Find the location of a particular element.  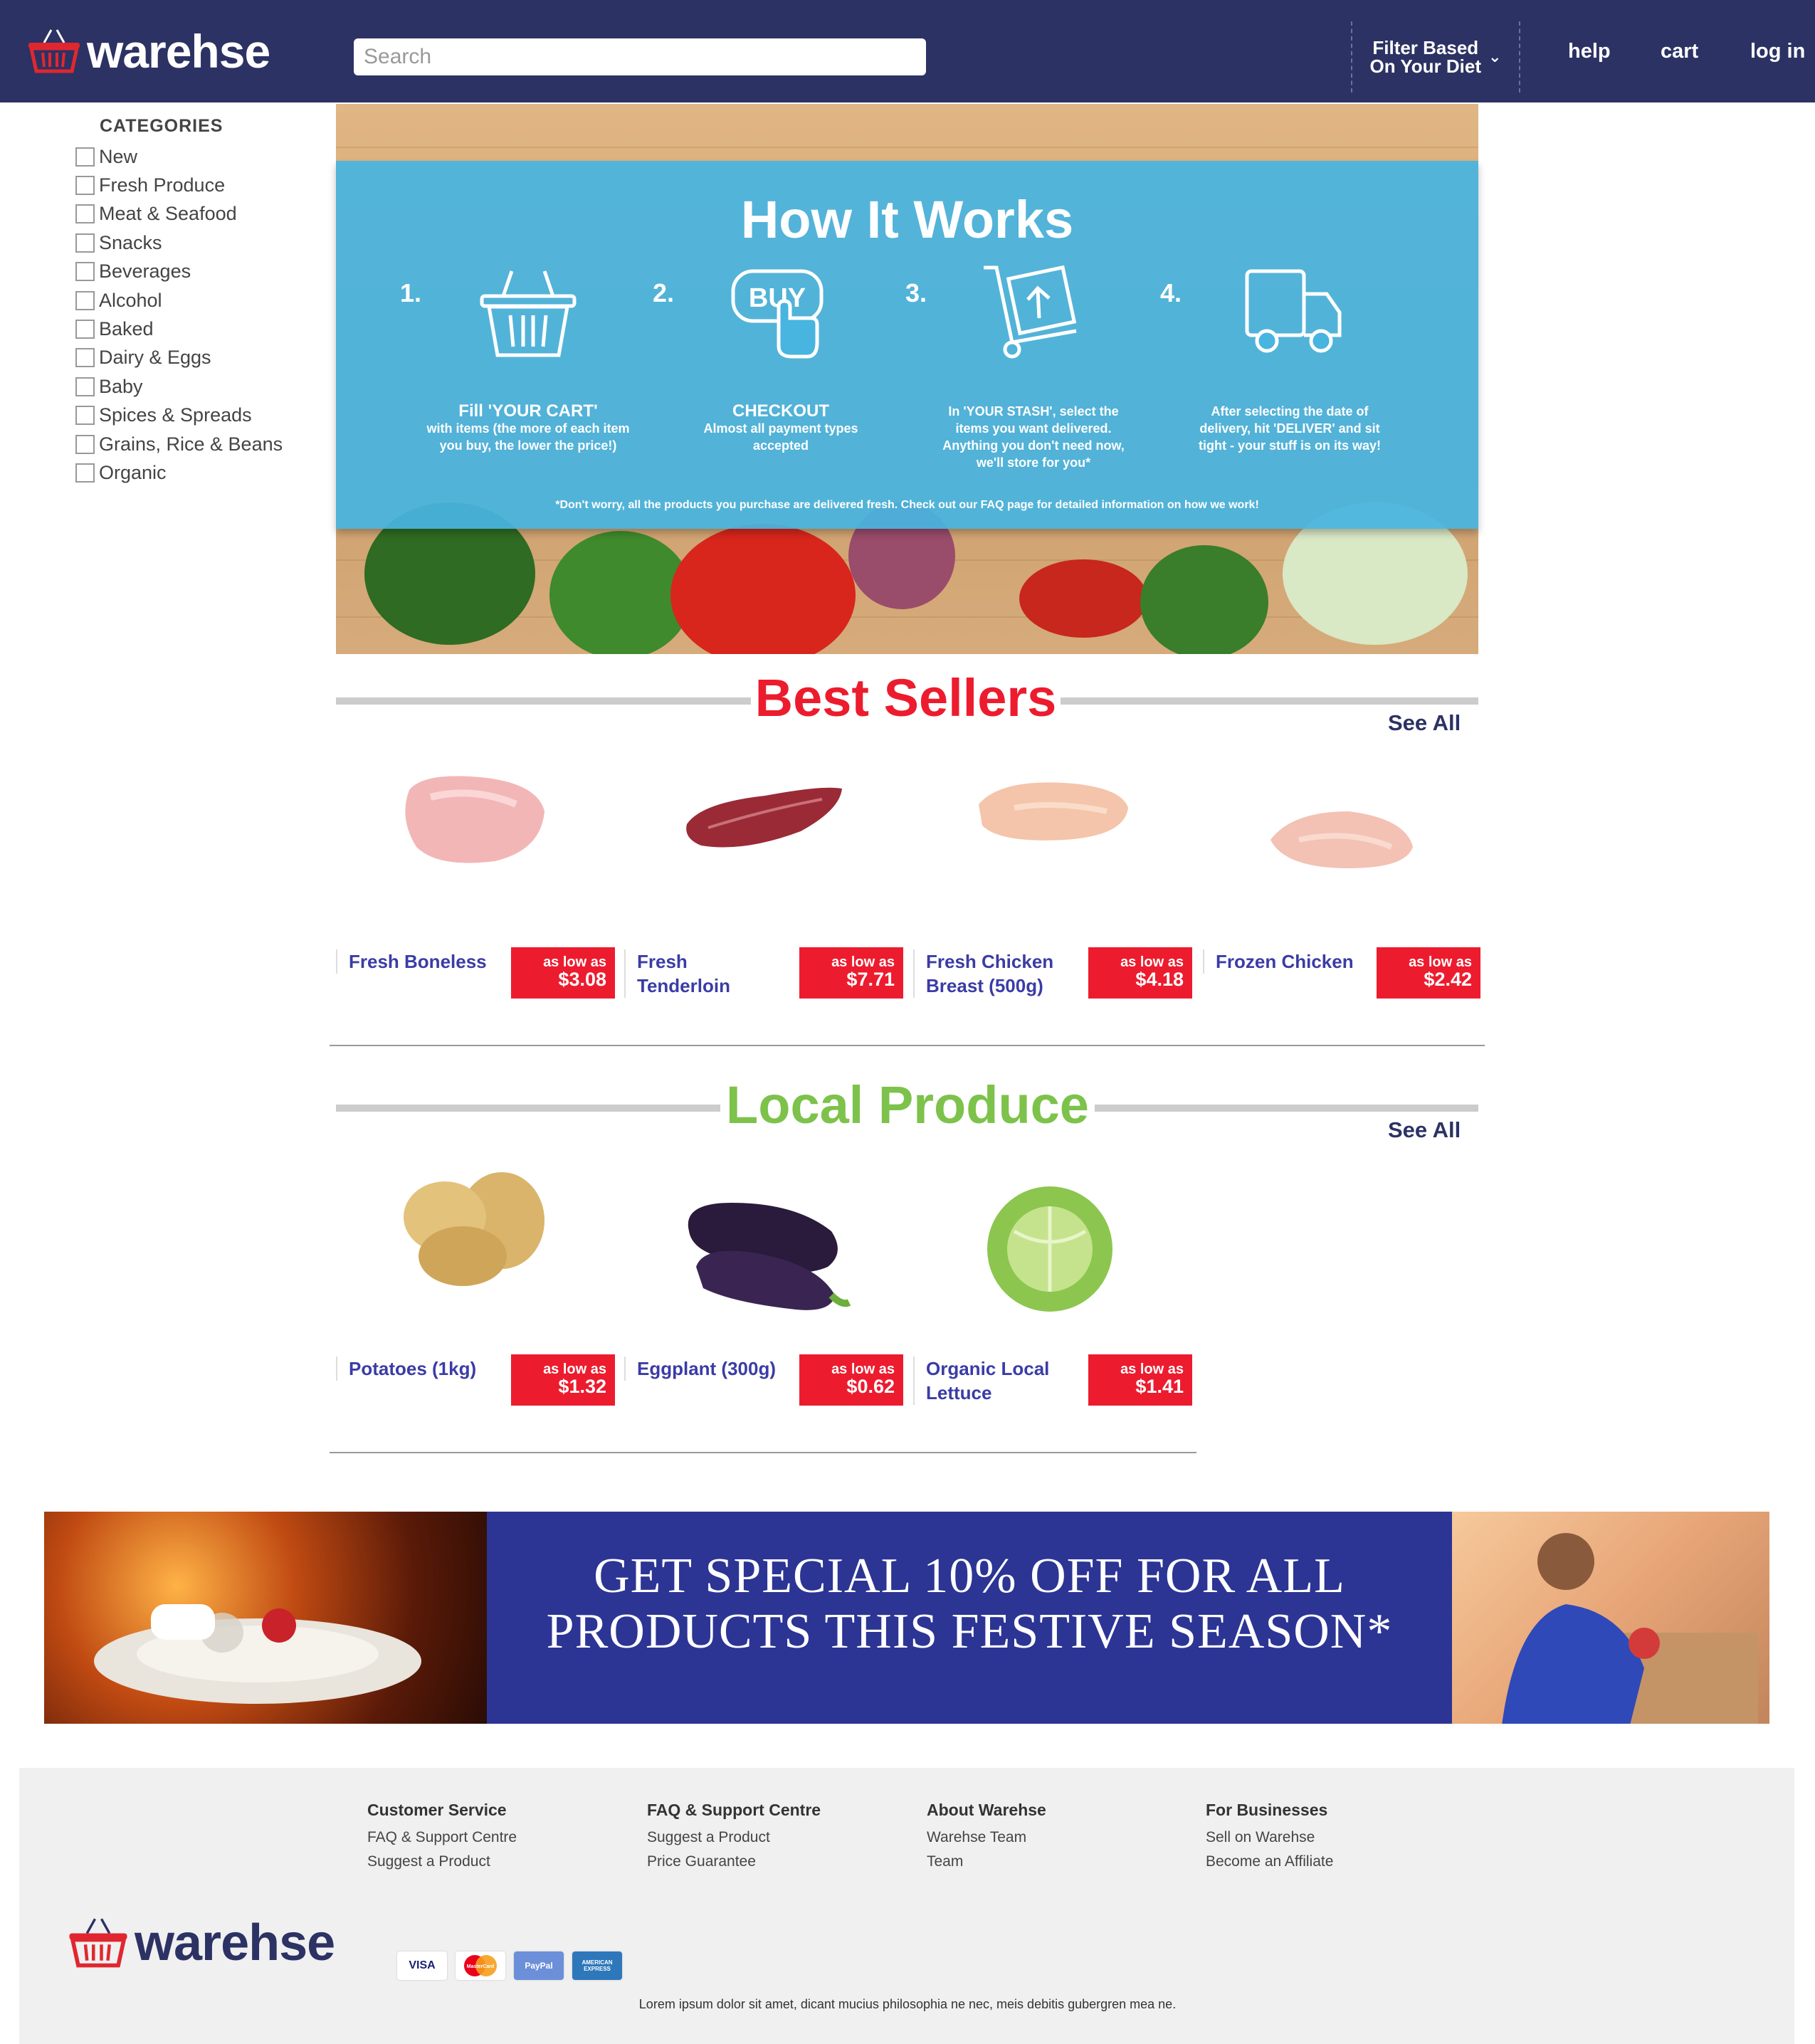

local-produce-see-all-link: See All is located at coordinates (1424, 1130).